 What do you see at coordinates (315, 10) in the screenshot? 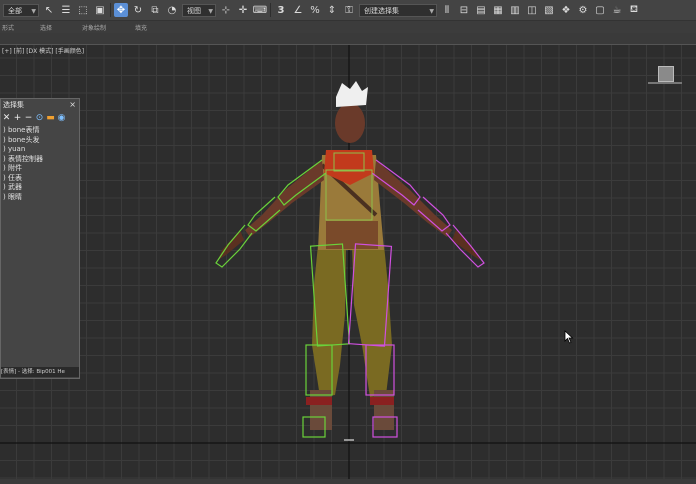
I see `percent-snap-icon: %` at bounding box center [315, 10].